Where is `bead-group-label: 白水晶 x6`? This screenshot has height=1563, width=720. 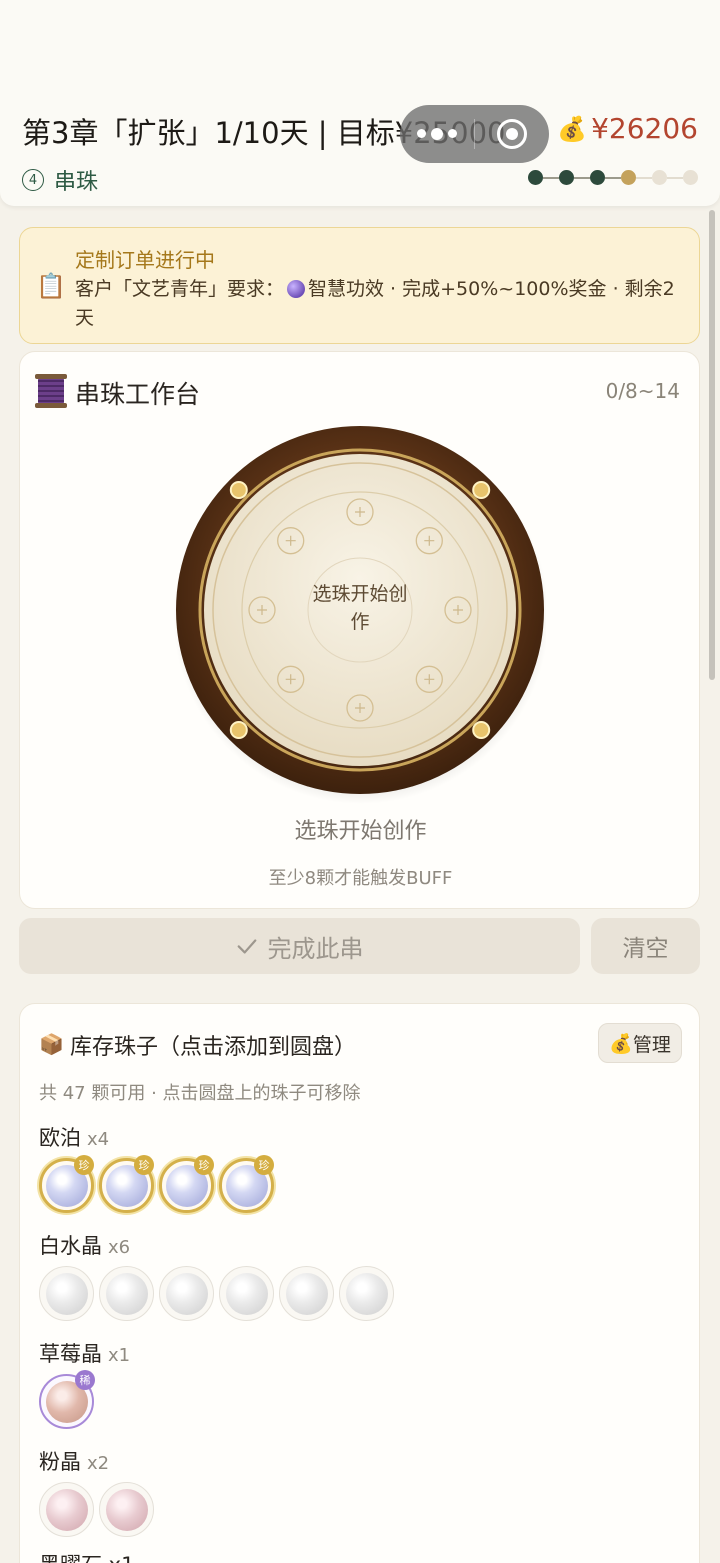
bead-group-label: 白水晶 x6 is located at coordinates (84, 1245).